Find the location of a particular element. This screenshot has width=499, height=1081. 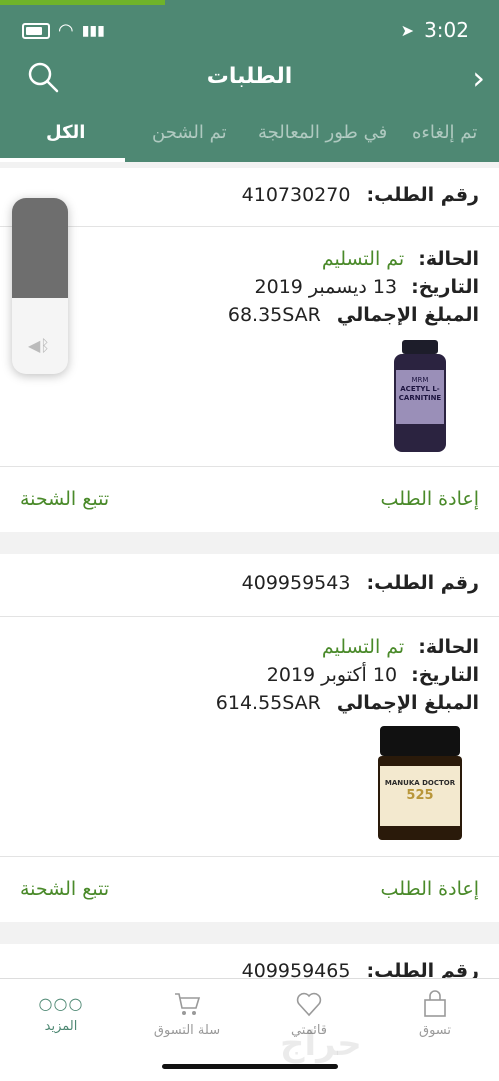

page-title: الطلبات is located at coordinates (249, 76).